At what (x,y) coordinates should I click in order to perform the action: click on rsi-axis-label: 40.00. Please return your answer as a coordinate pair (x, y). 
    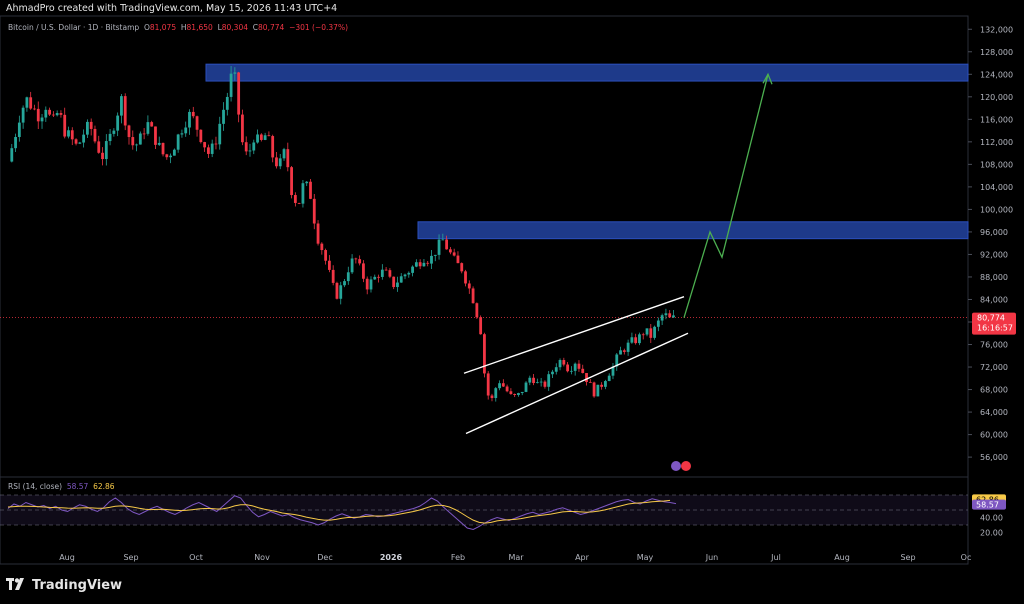
    Looking at the image, I should click on (991, 518).